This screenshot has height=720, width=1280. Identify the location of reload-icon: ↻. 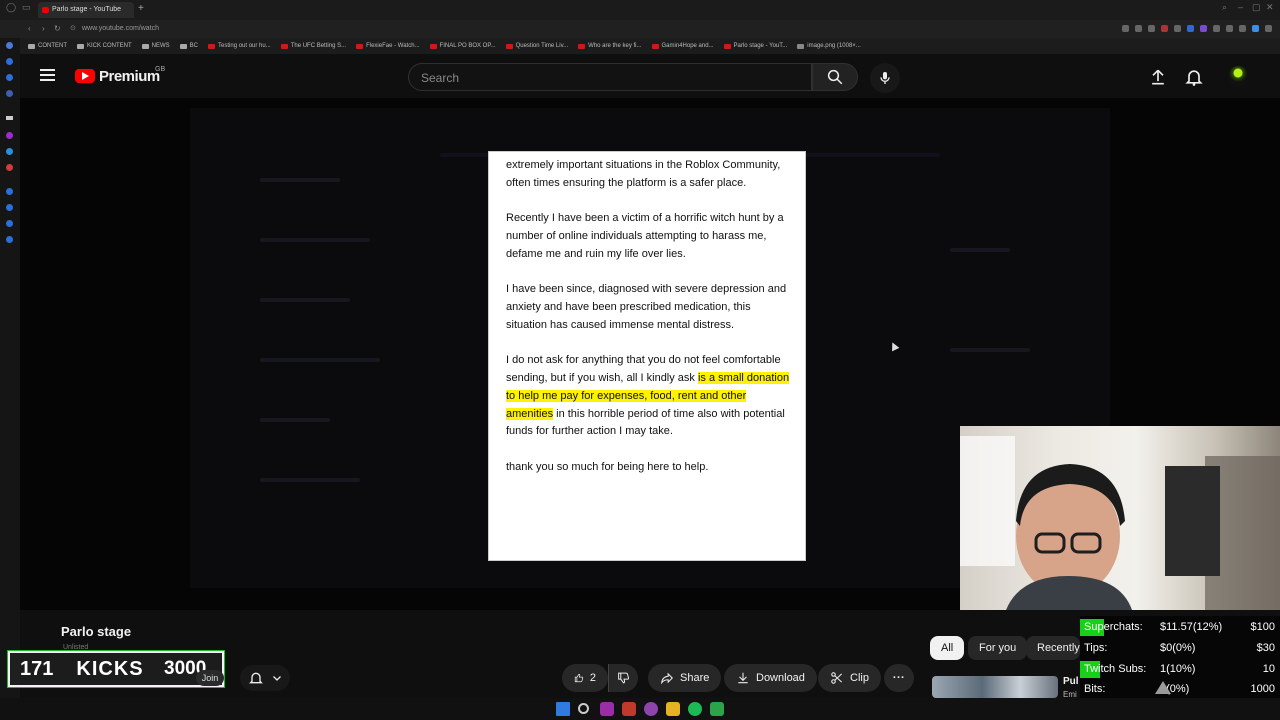
(57, 28).